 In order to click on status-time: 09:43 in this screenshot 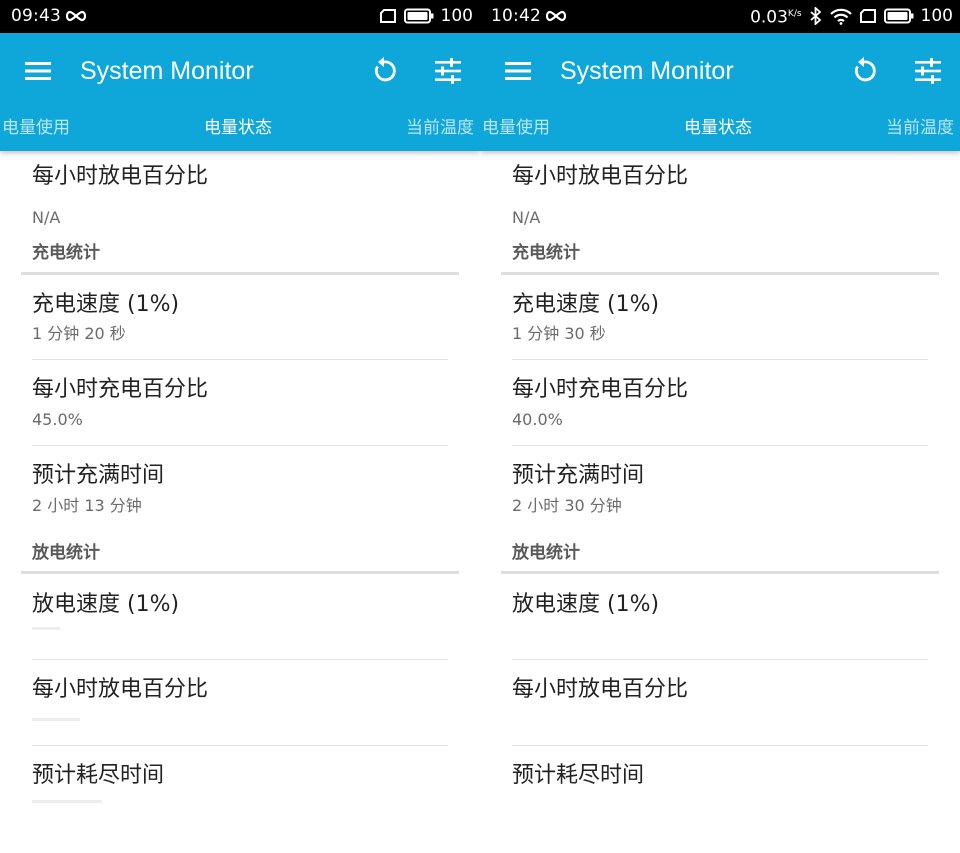, I will do `click(36, 16)`.